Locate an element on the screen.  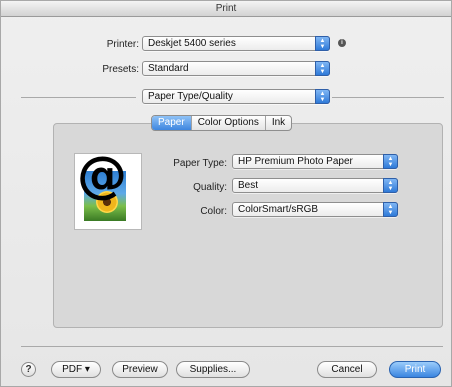
section-value: Paper Type/Quality is located at coordinates (190, 96).